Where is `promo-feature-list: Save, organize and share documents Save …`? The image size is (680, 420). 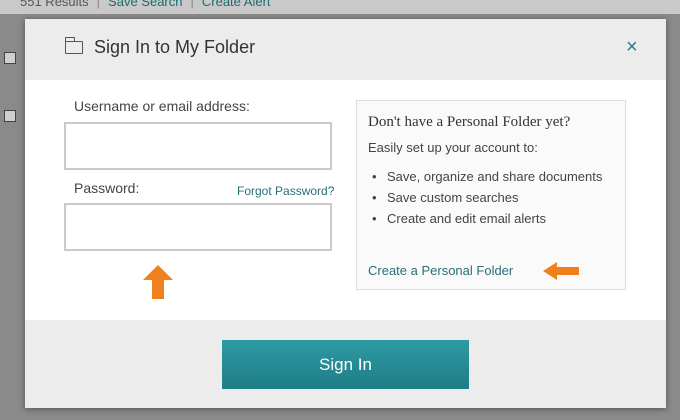
promo-feature-list: Save, organize and share documents Save … is located at coordinates (493, 199).